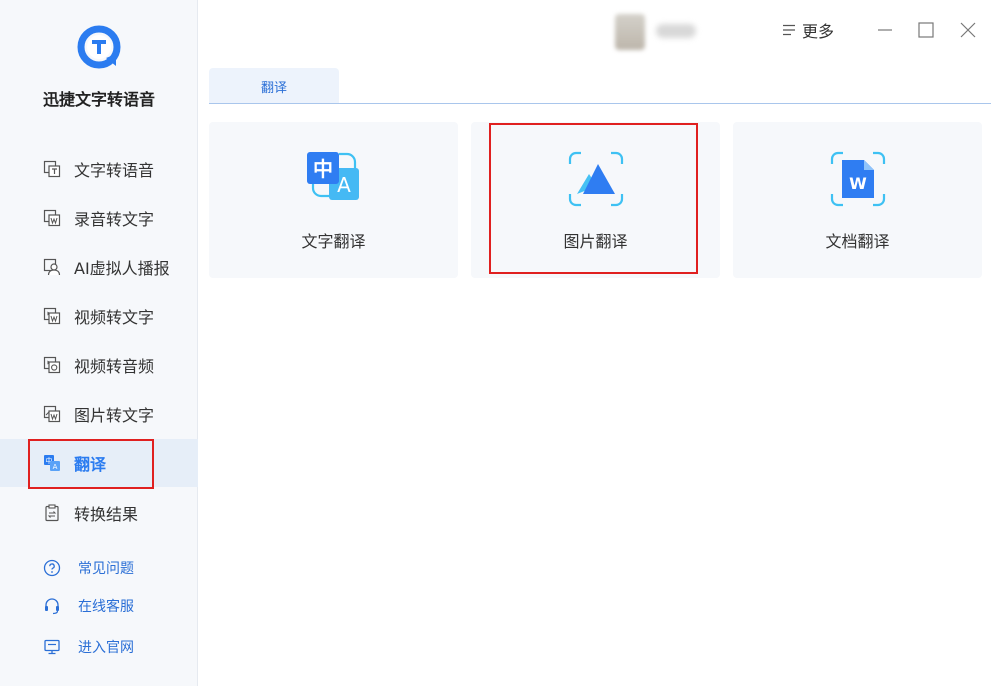 The image size is (1003, 686). I want to click on card-document-translate: W 文档翻译, so click(857, 200).